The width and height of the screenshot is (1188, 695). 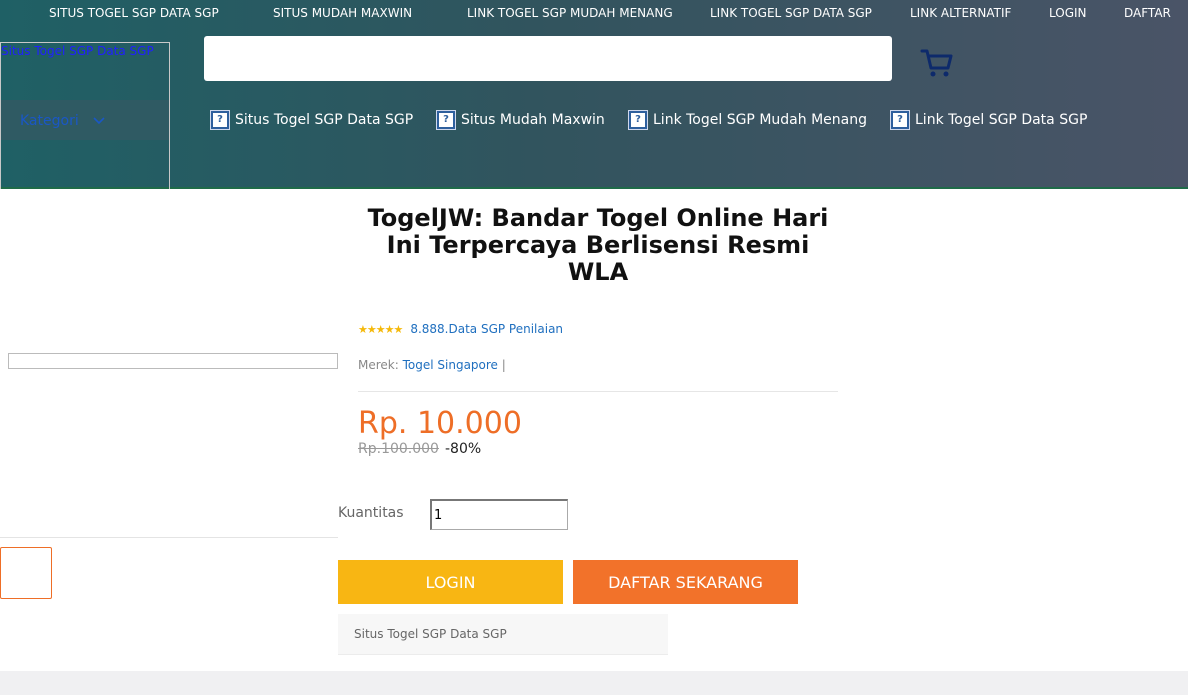 I want to click on logo-link: Situs Togel SGP Data SGP, so click(x=77, y=51).